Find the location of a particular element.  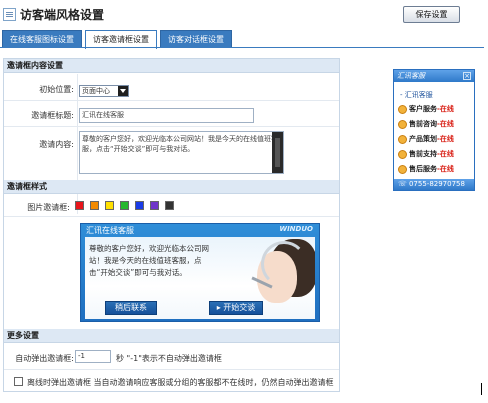

widget-agent-item: 客户服务 -在线 is located at coordinates (426, 109).